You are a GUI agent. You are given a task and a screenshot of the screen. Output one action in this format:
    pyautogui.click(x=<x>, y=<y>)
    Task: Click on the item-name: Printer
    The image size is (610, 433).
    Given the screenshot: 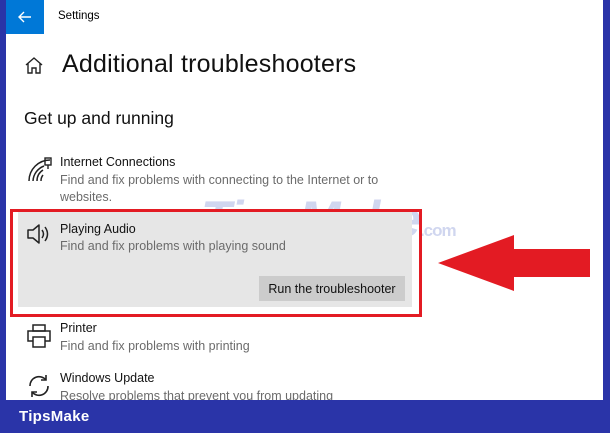 What is the action you would take?
    pyautogui.click(x=78, y=328)
    